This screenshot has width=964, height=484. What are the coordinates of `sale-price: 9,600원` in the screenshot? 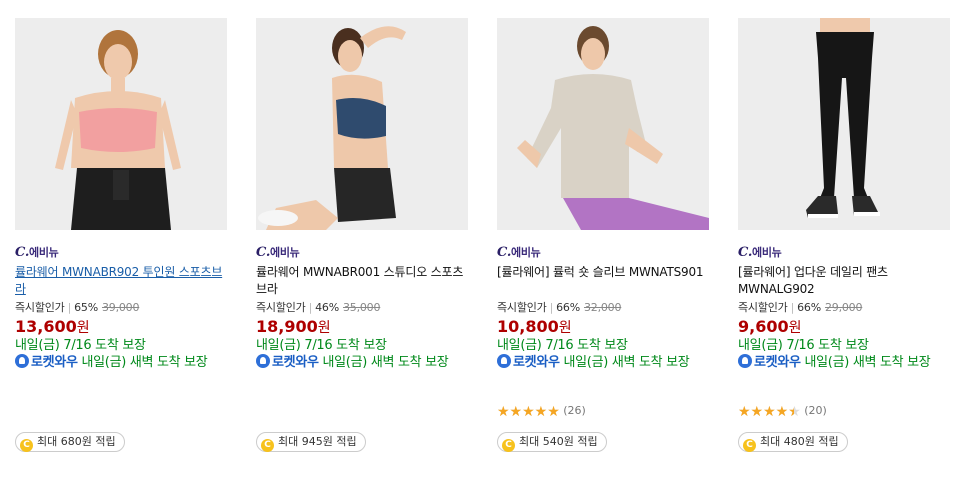 It's located at (770, 327).